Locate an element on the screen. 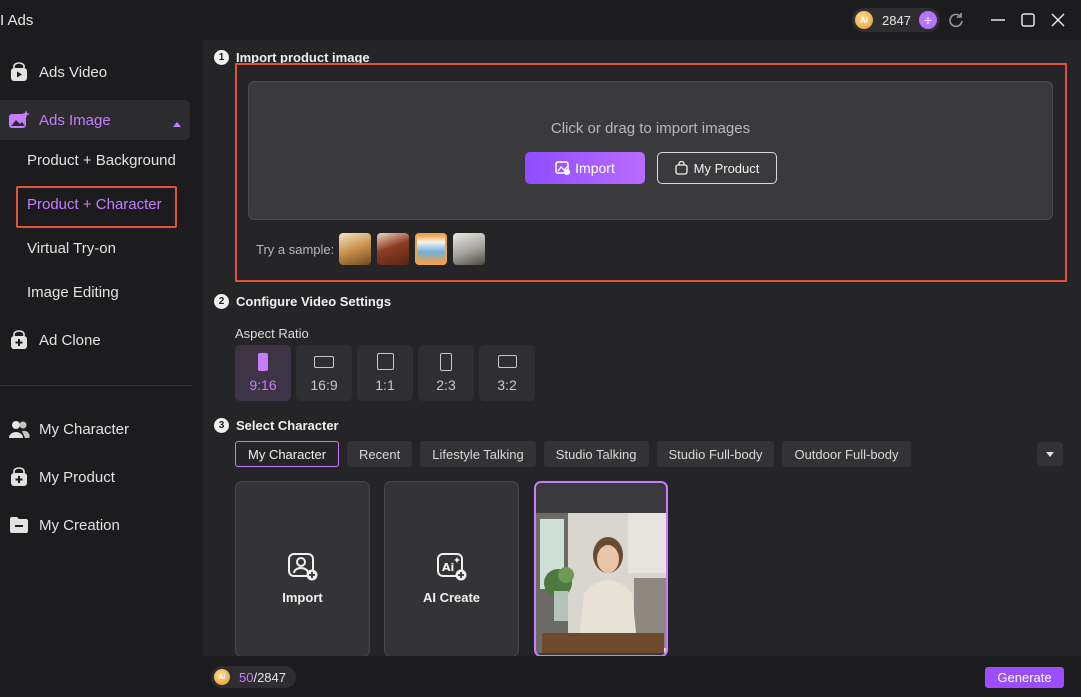 This screenshot has width=1081, height=697. import-button: Import is located at coordinates (585, 168).